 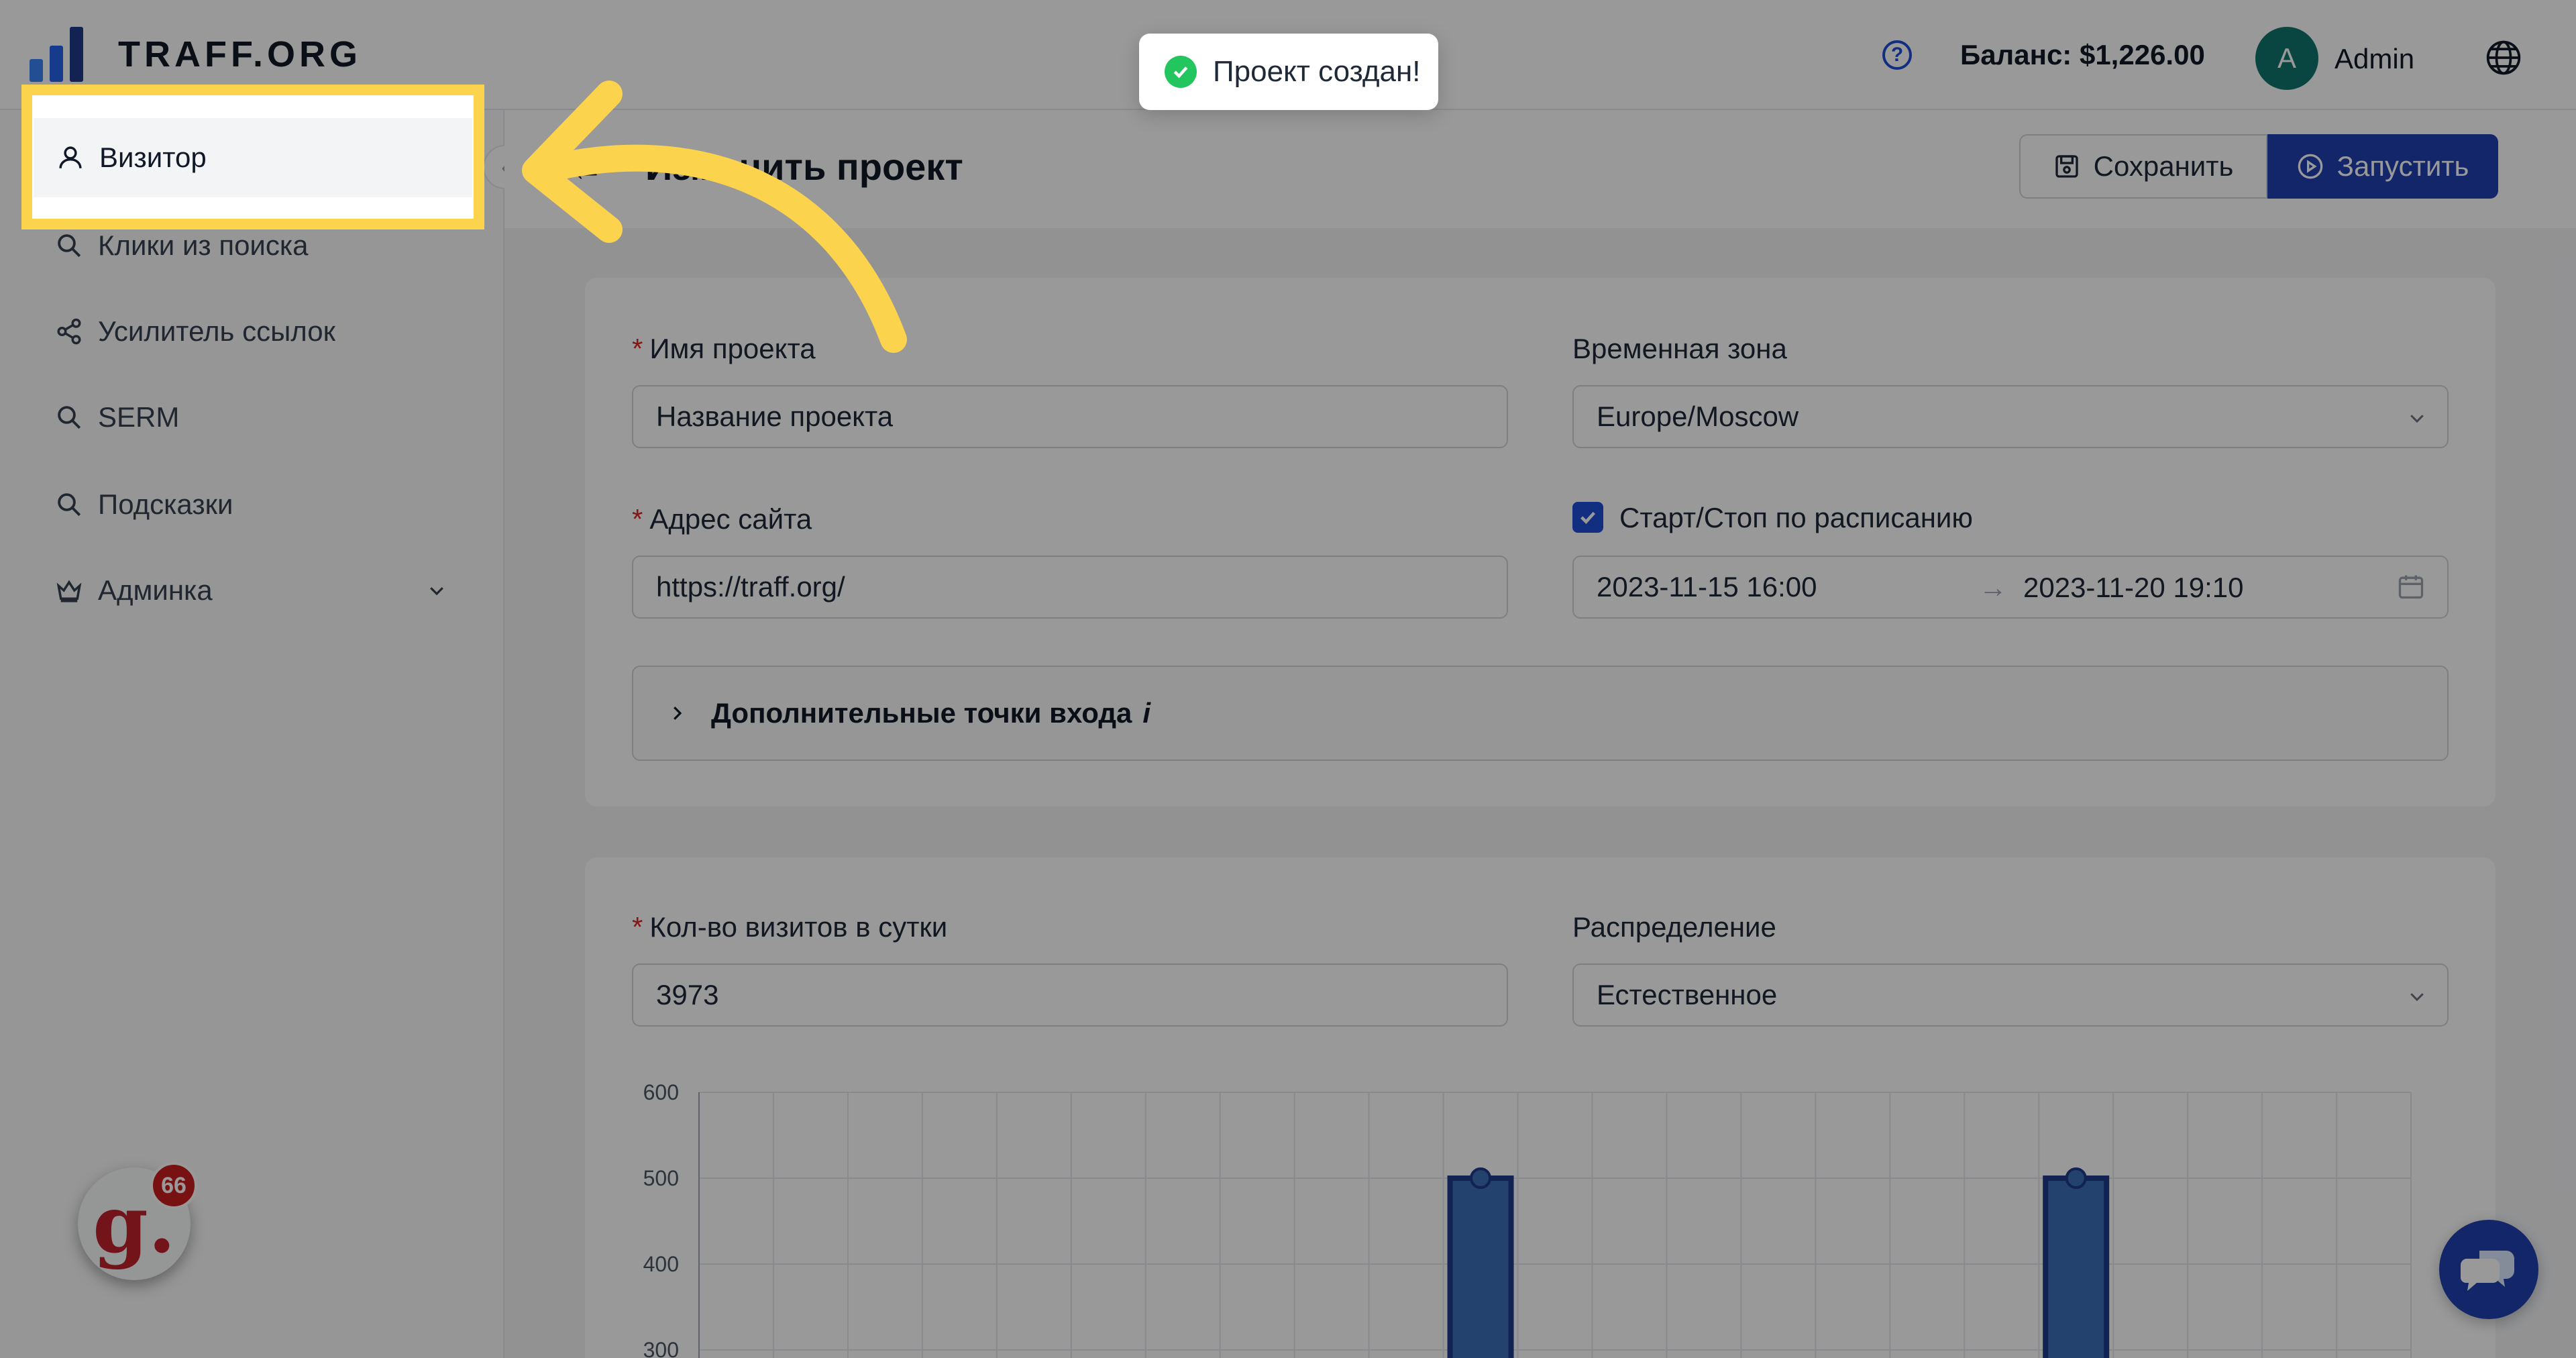 What do you see at coordinates (165, 504) in the screenshot?
I see `sidebar-item-label: Подсказки` at bounding box center [165, 504].